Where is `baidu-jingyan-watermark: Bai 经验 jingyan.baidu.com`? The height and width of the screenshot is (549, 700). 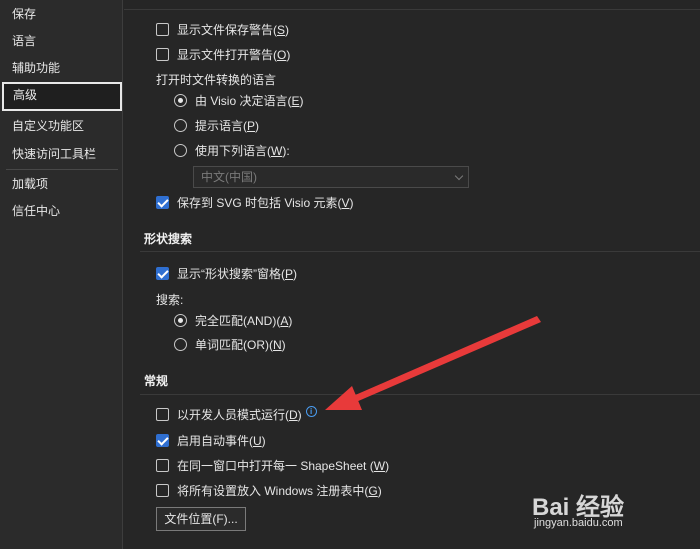
baidu-jingyan-watermark: Bai 经验 jingyan.baidu.com is located at coordinates (597, 511).